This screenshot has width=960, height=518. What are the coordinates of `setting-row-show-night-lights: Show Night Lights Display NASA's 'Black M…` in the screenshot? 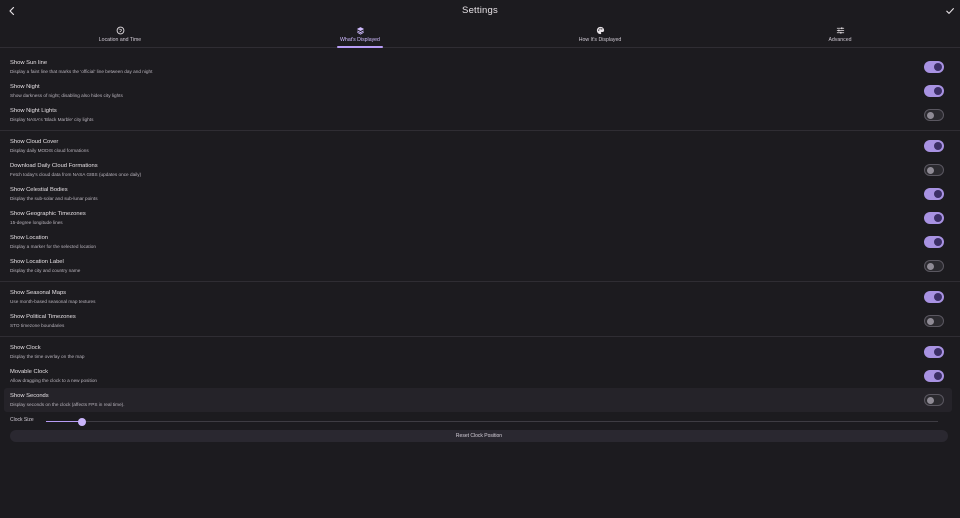 It's located at (480, 115).